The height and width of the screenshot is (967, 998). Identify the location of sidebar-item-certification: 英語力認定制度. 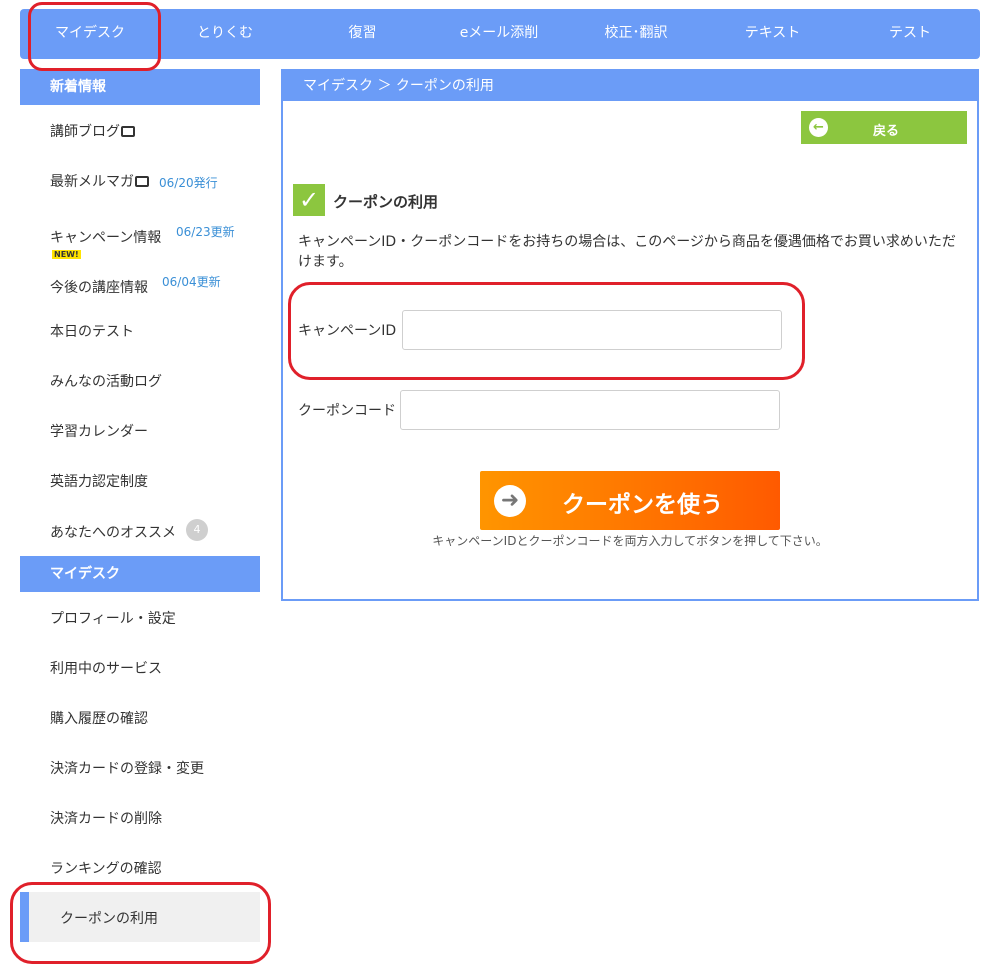
(140, 480).